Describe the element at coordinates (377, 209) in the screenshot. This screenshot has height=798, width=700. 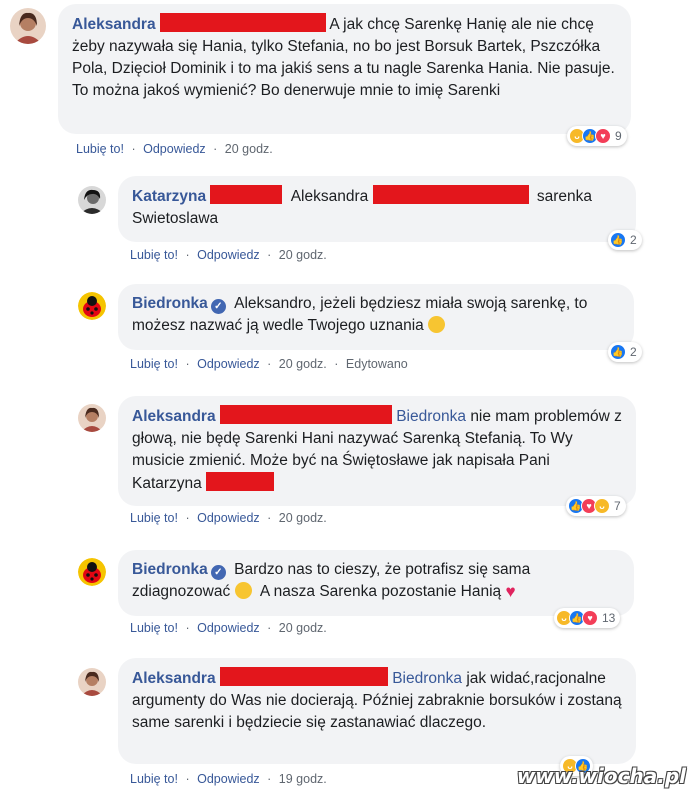
I see `comment-bubble: Katarzyna Aleksandra sarenka Swietoslawa` at that location.